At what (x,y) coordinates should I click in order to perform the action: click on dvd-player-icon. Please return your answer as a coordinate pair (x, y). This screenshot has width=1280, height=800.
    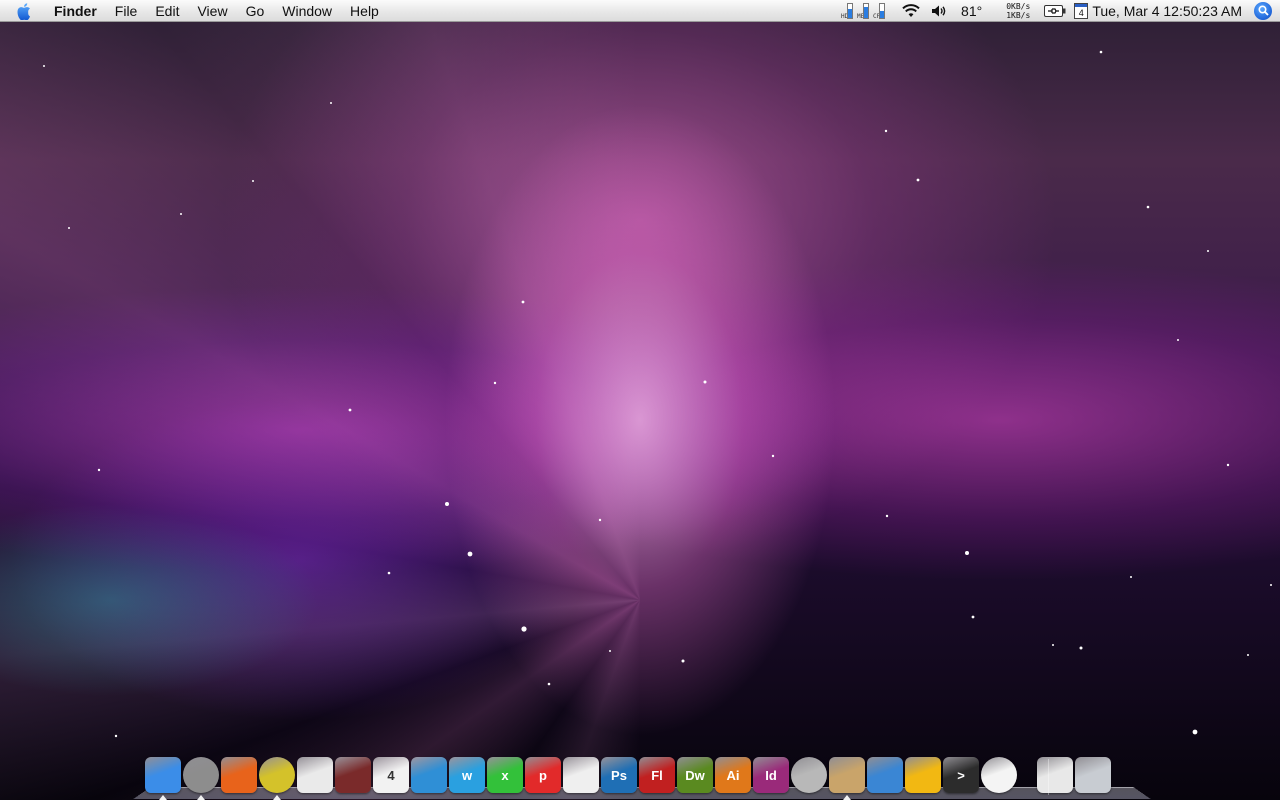
    Looking at the image, I should click on (809, 775).